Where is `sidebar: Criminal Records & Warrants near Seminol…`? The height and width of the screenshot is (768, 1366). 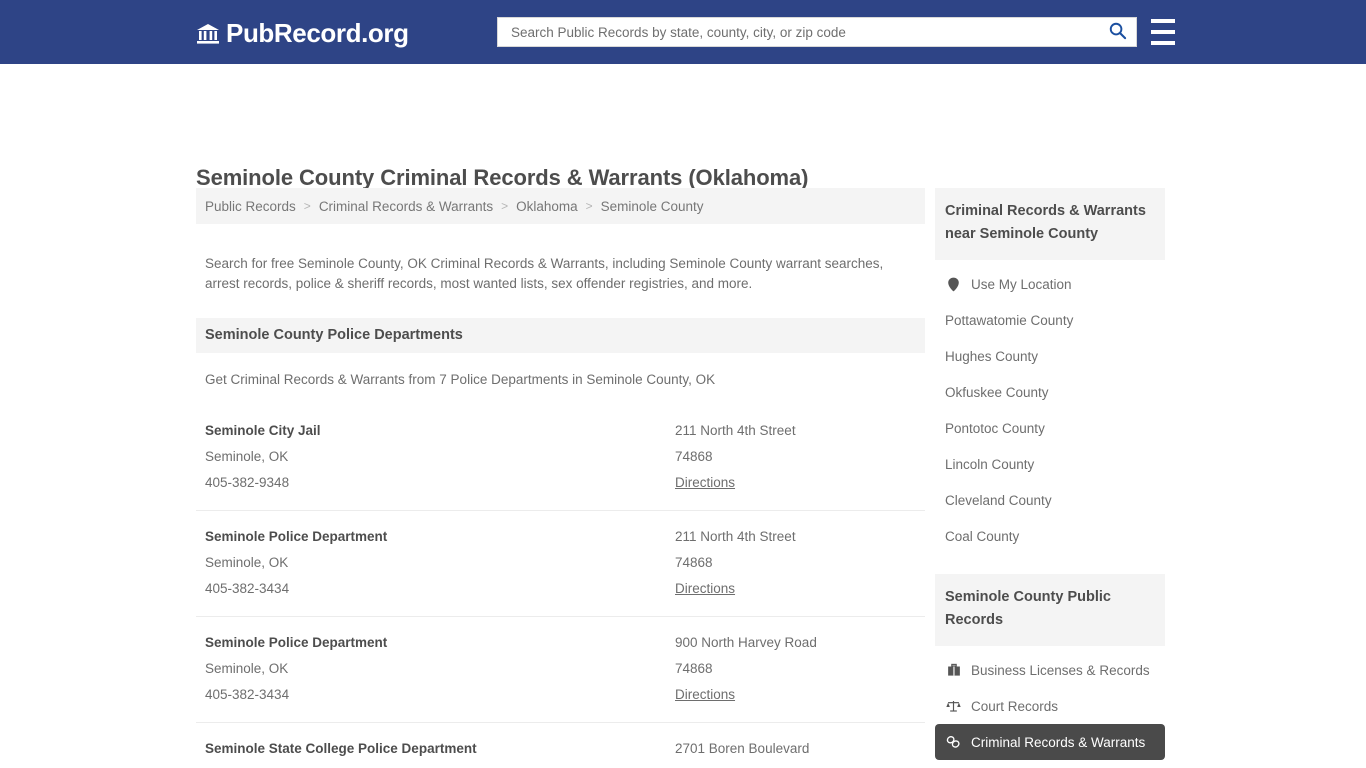 sidebar: Criminal Records & Warrants near Seminol… is located at coordinates (1050, 478).